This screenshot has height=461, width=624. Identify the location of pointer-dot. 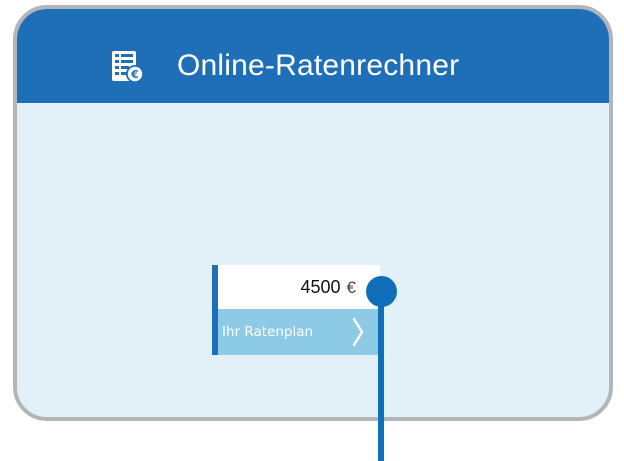
(381, 291).